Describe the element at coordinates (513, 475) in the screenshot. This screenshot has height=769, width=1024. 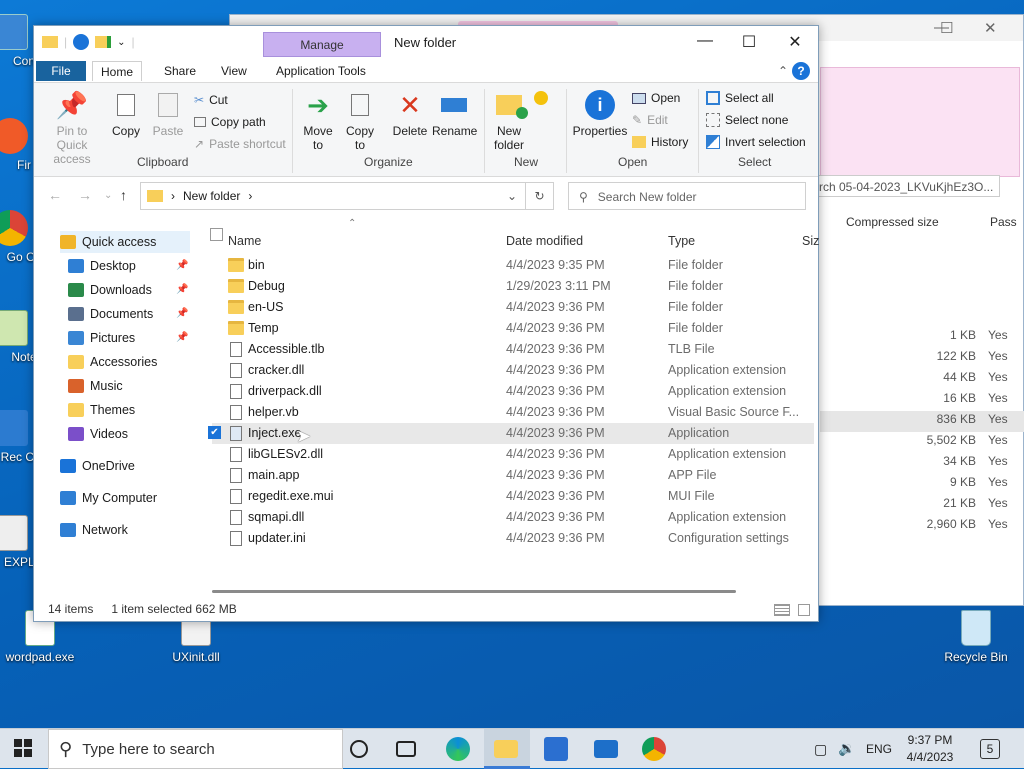
I see `file-row: main.app 4/4/2023 9:36 PM APP File` at that location.